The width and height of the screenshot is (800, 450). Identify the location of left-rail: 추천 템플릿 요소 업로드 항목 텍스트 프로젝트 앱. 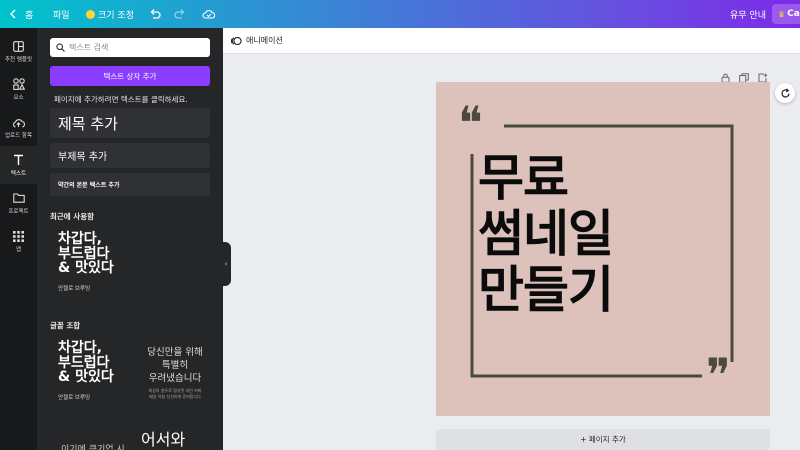
(18, 239).